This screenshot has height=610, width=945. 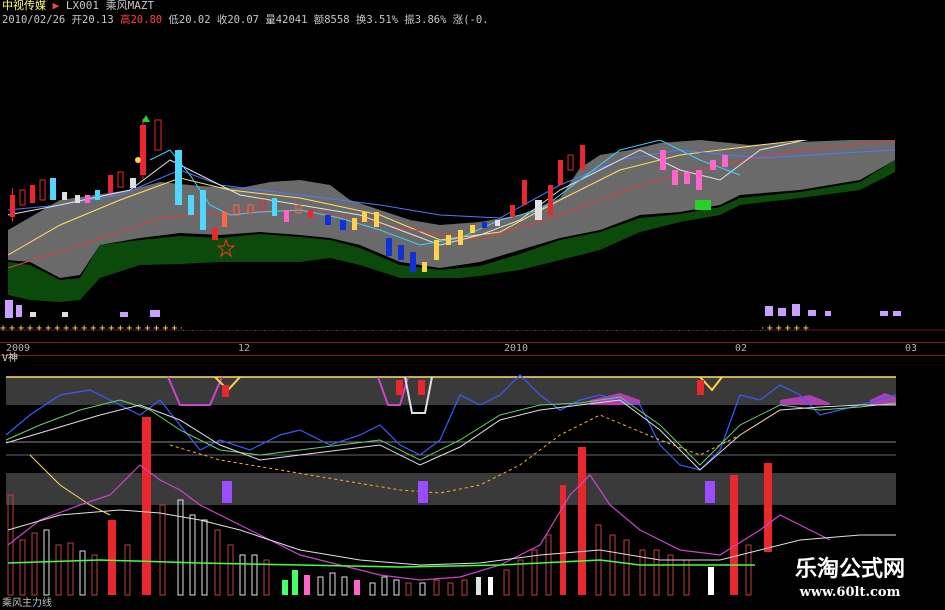 I want to click on indicator-gray-zone-top, so click(x=451, y=391).